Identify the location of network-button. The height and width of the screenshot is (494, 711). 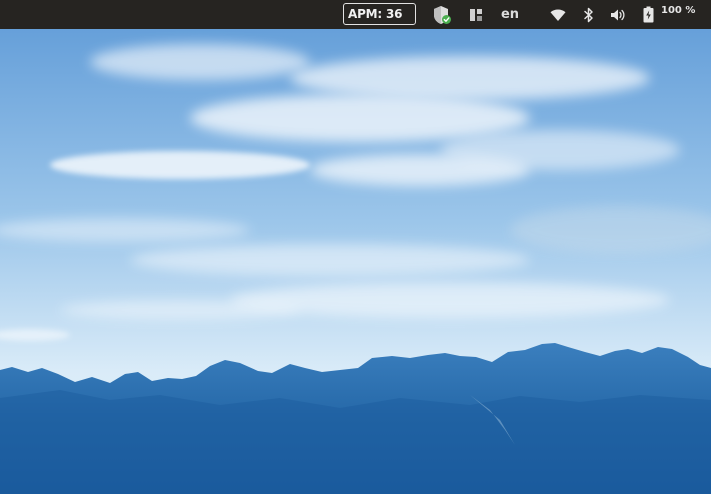
(558, 14).